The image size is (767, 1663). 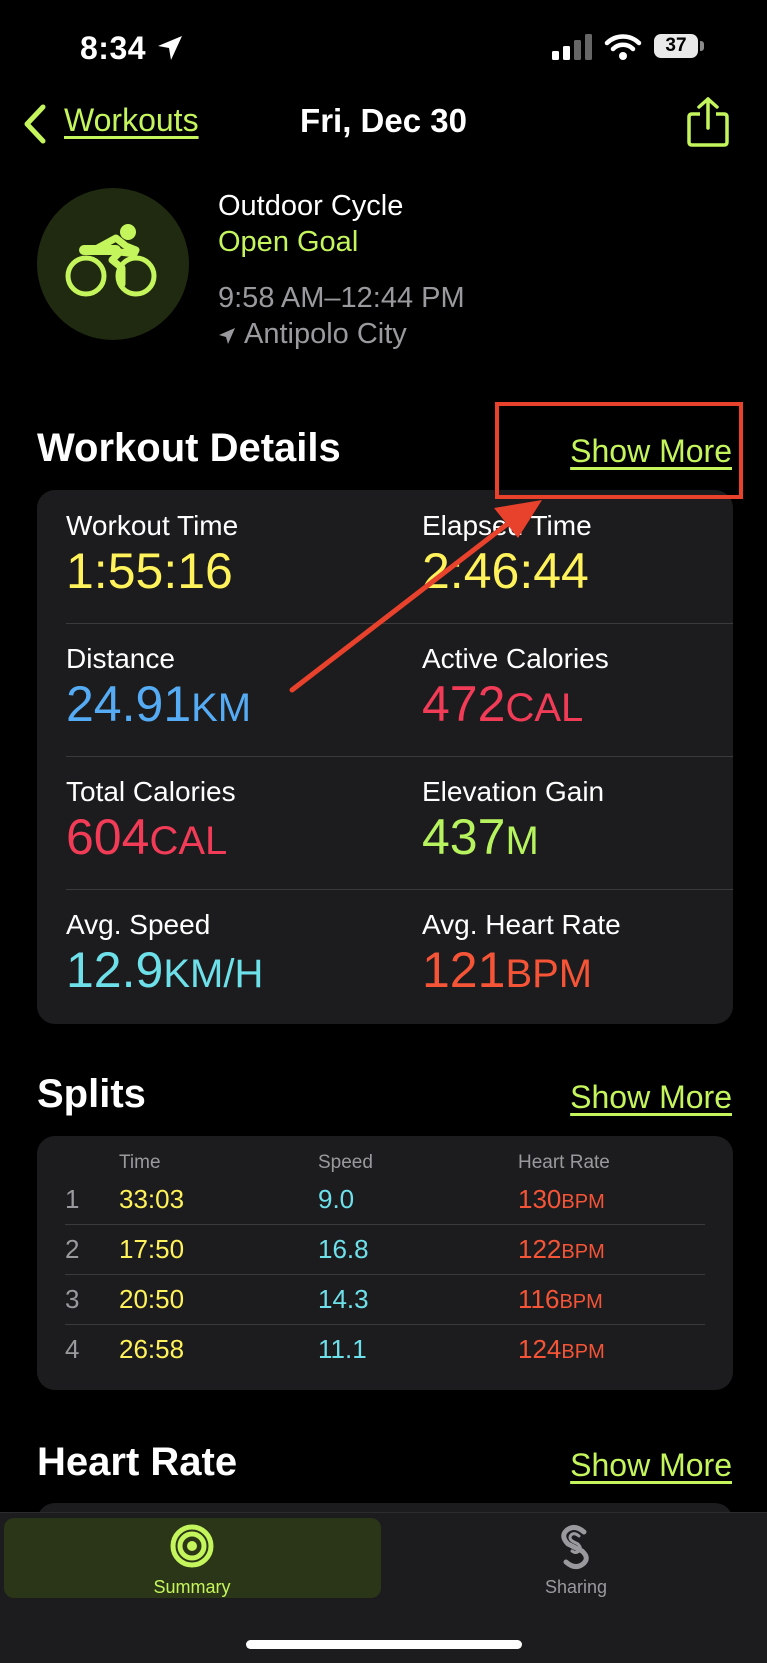 I want to click on metric-number: 121, so click(x=464, y=970).